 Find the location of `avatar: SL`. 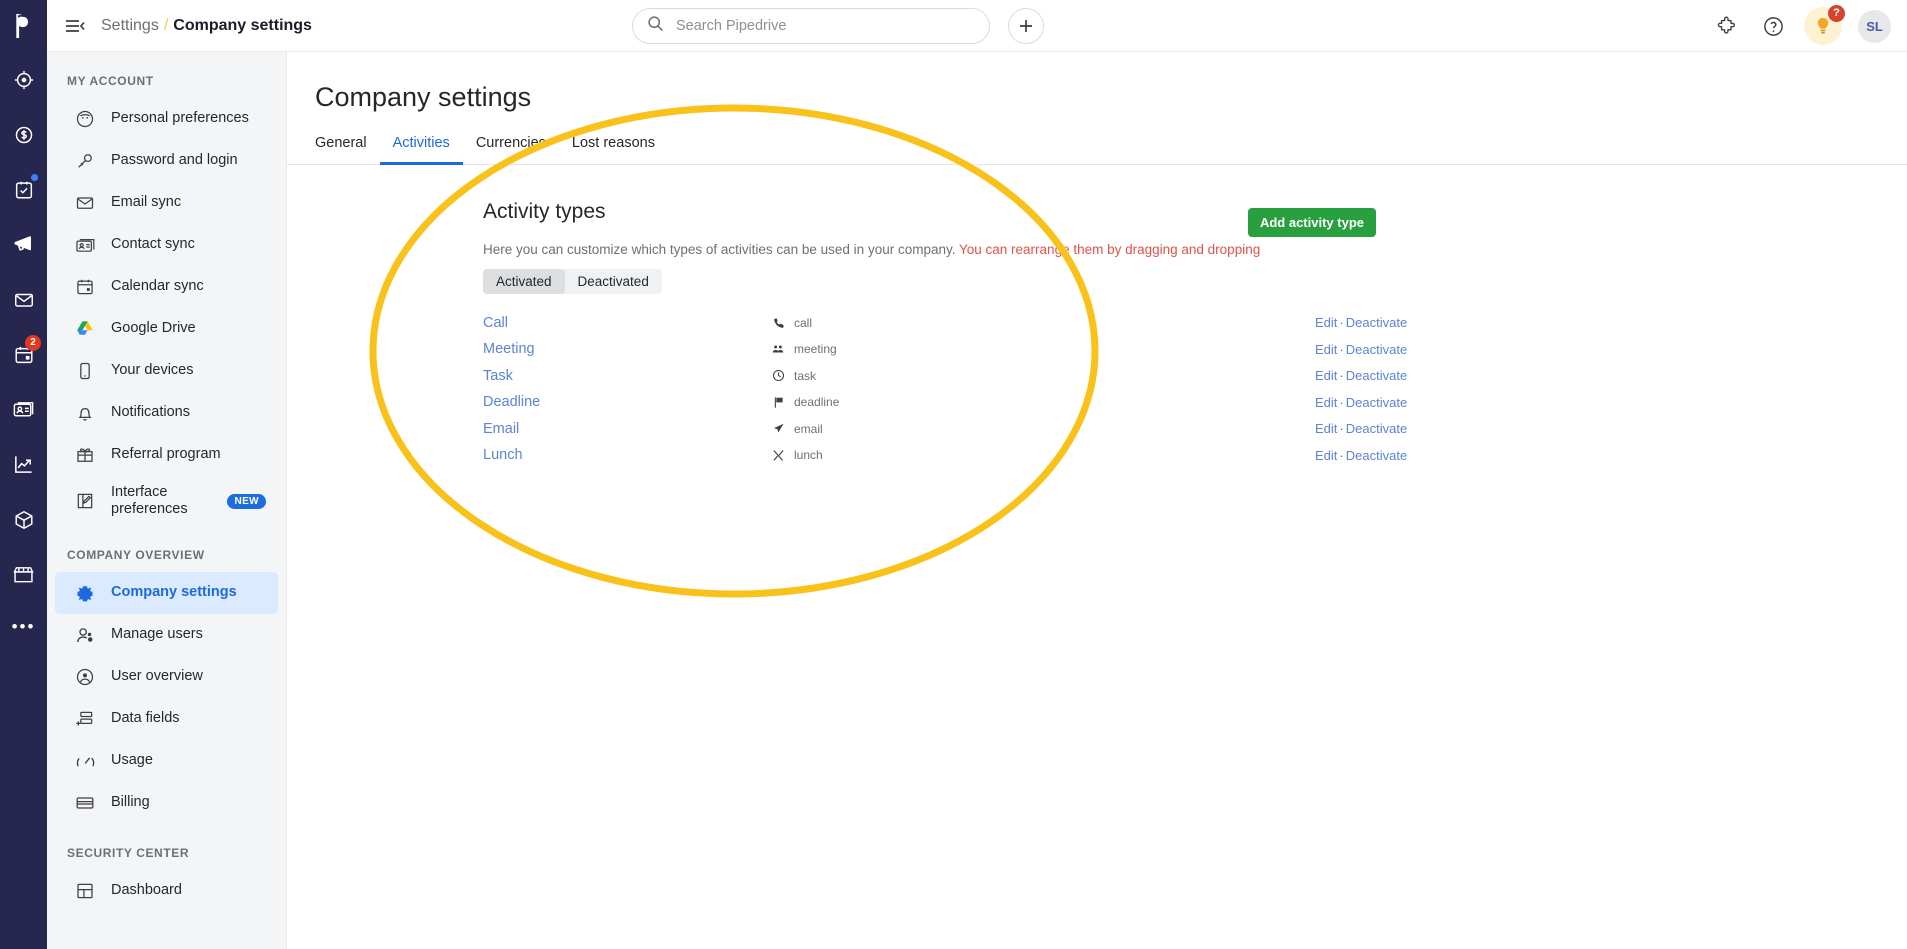

avatar: SL is located at coordinates (1874, 26).